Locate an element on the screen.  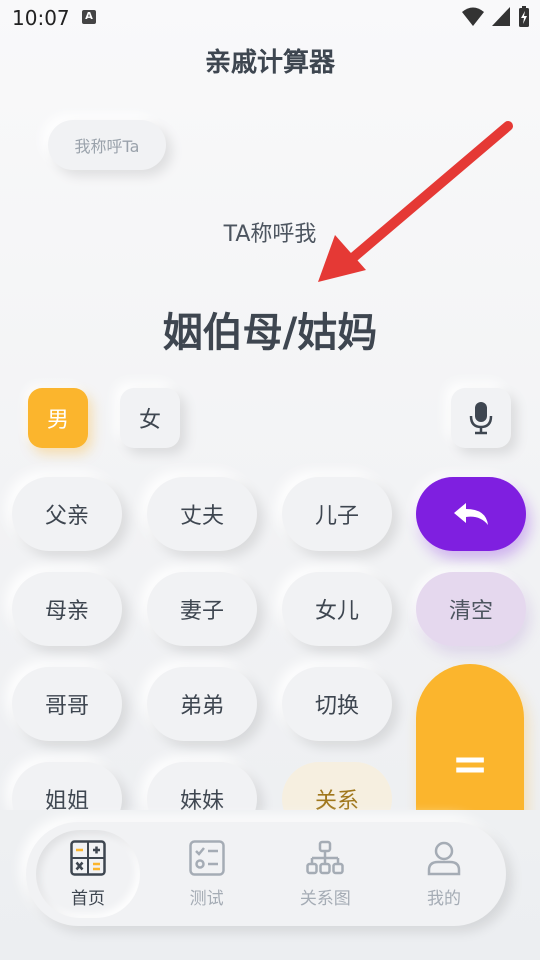
calculator-icon is located at coordinates (88, 857).